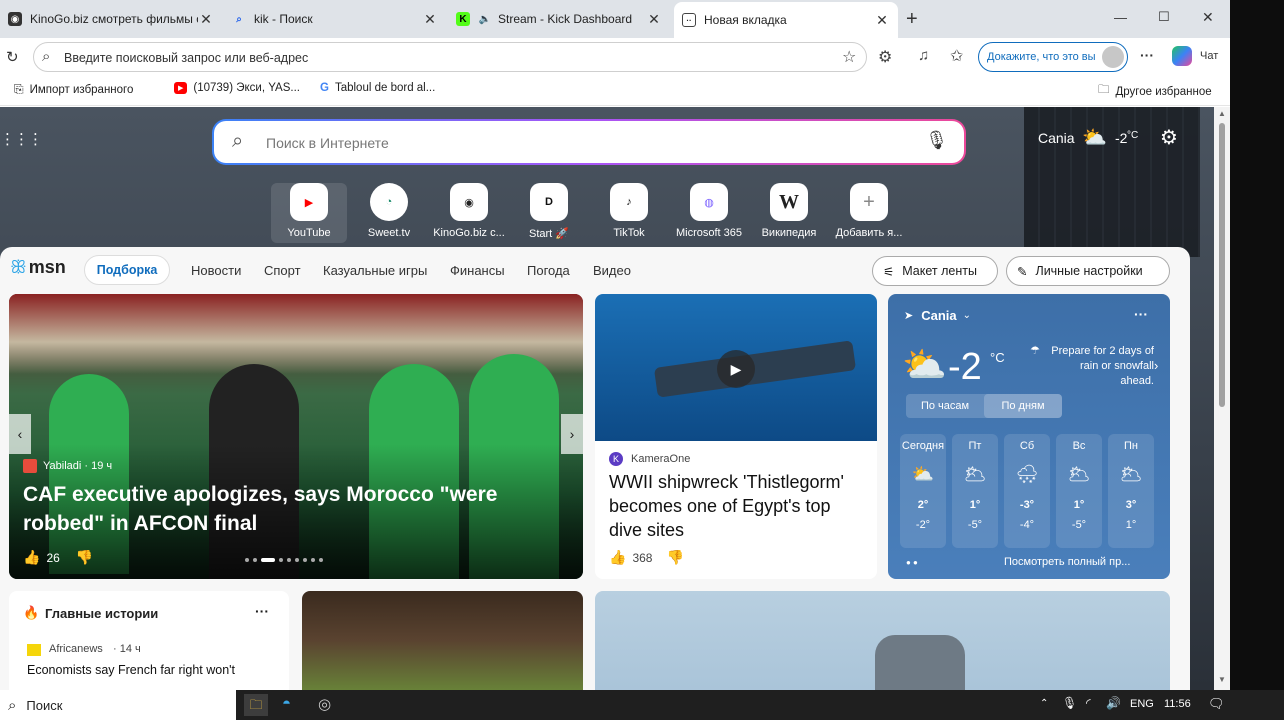  I want to click on language-indicator: ENG, so click(1142, 704).